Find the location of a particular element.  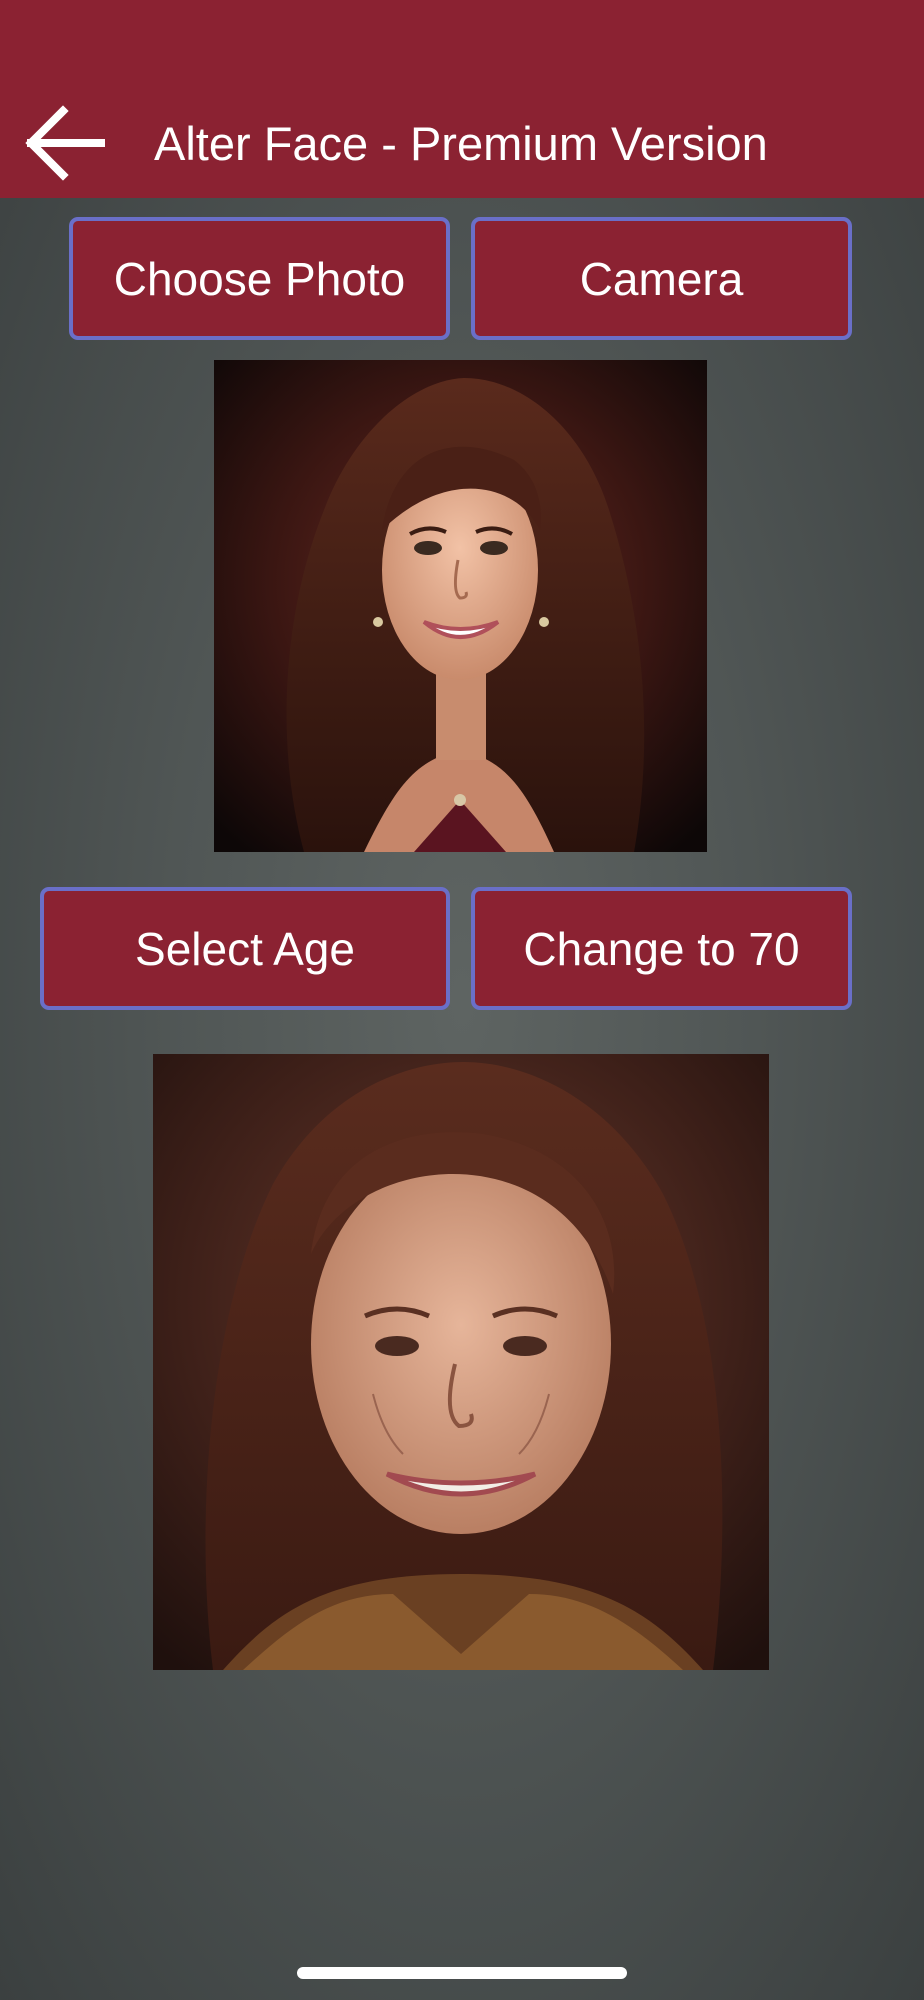

back-button is located at coordinates (65, 143).